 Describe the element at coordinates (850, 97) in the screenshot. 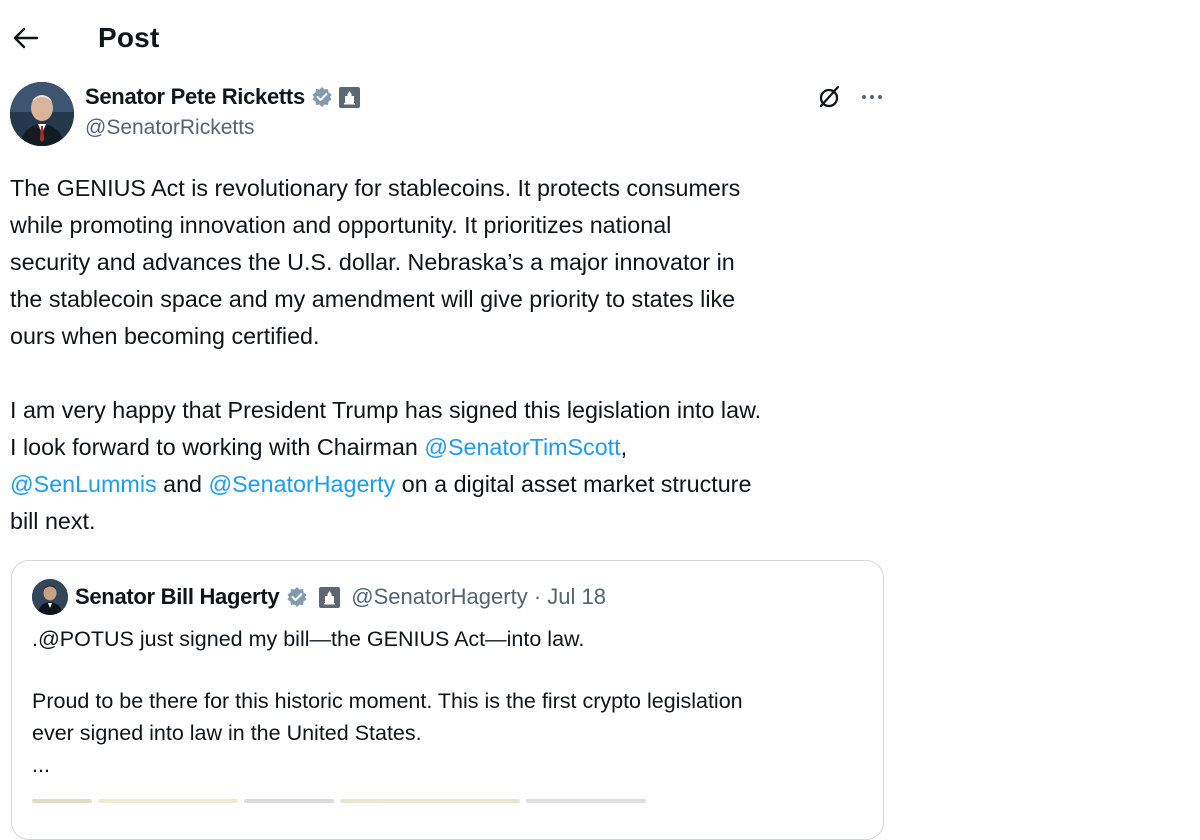

I see `post-actions` at that location.